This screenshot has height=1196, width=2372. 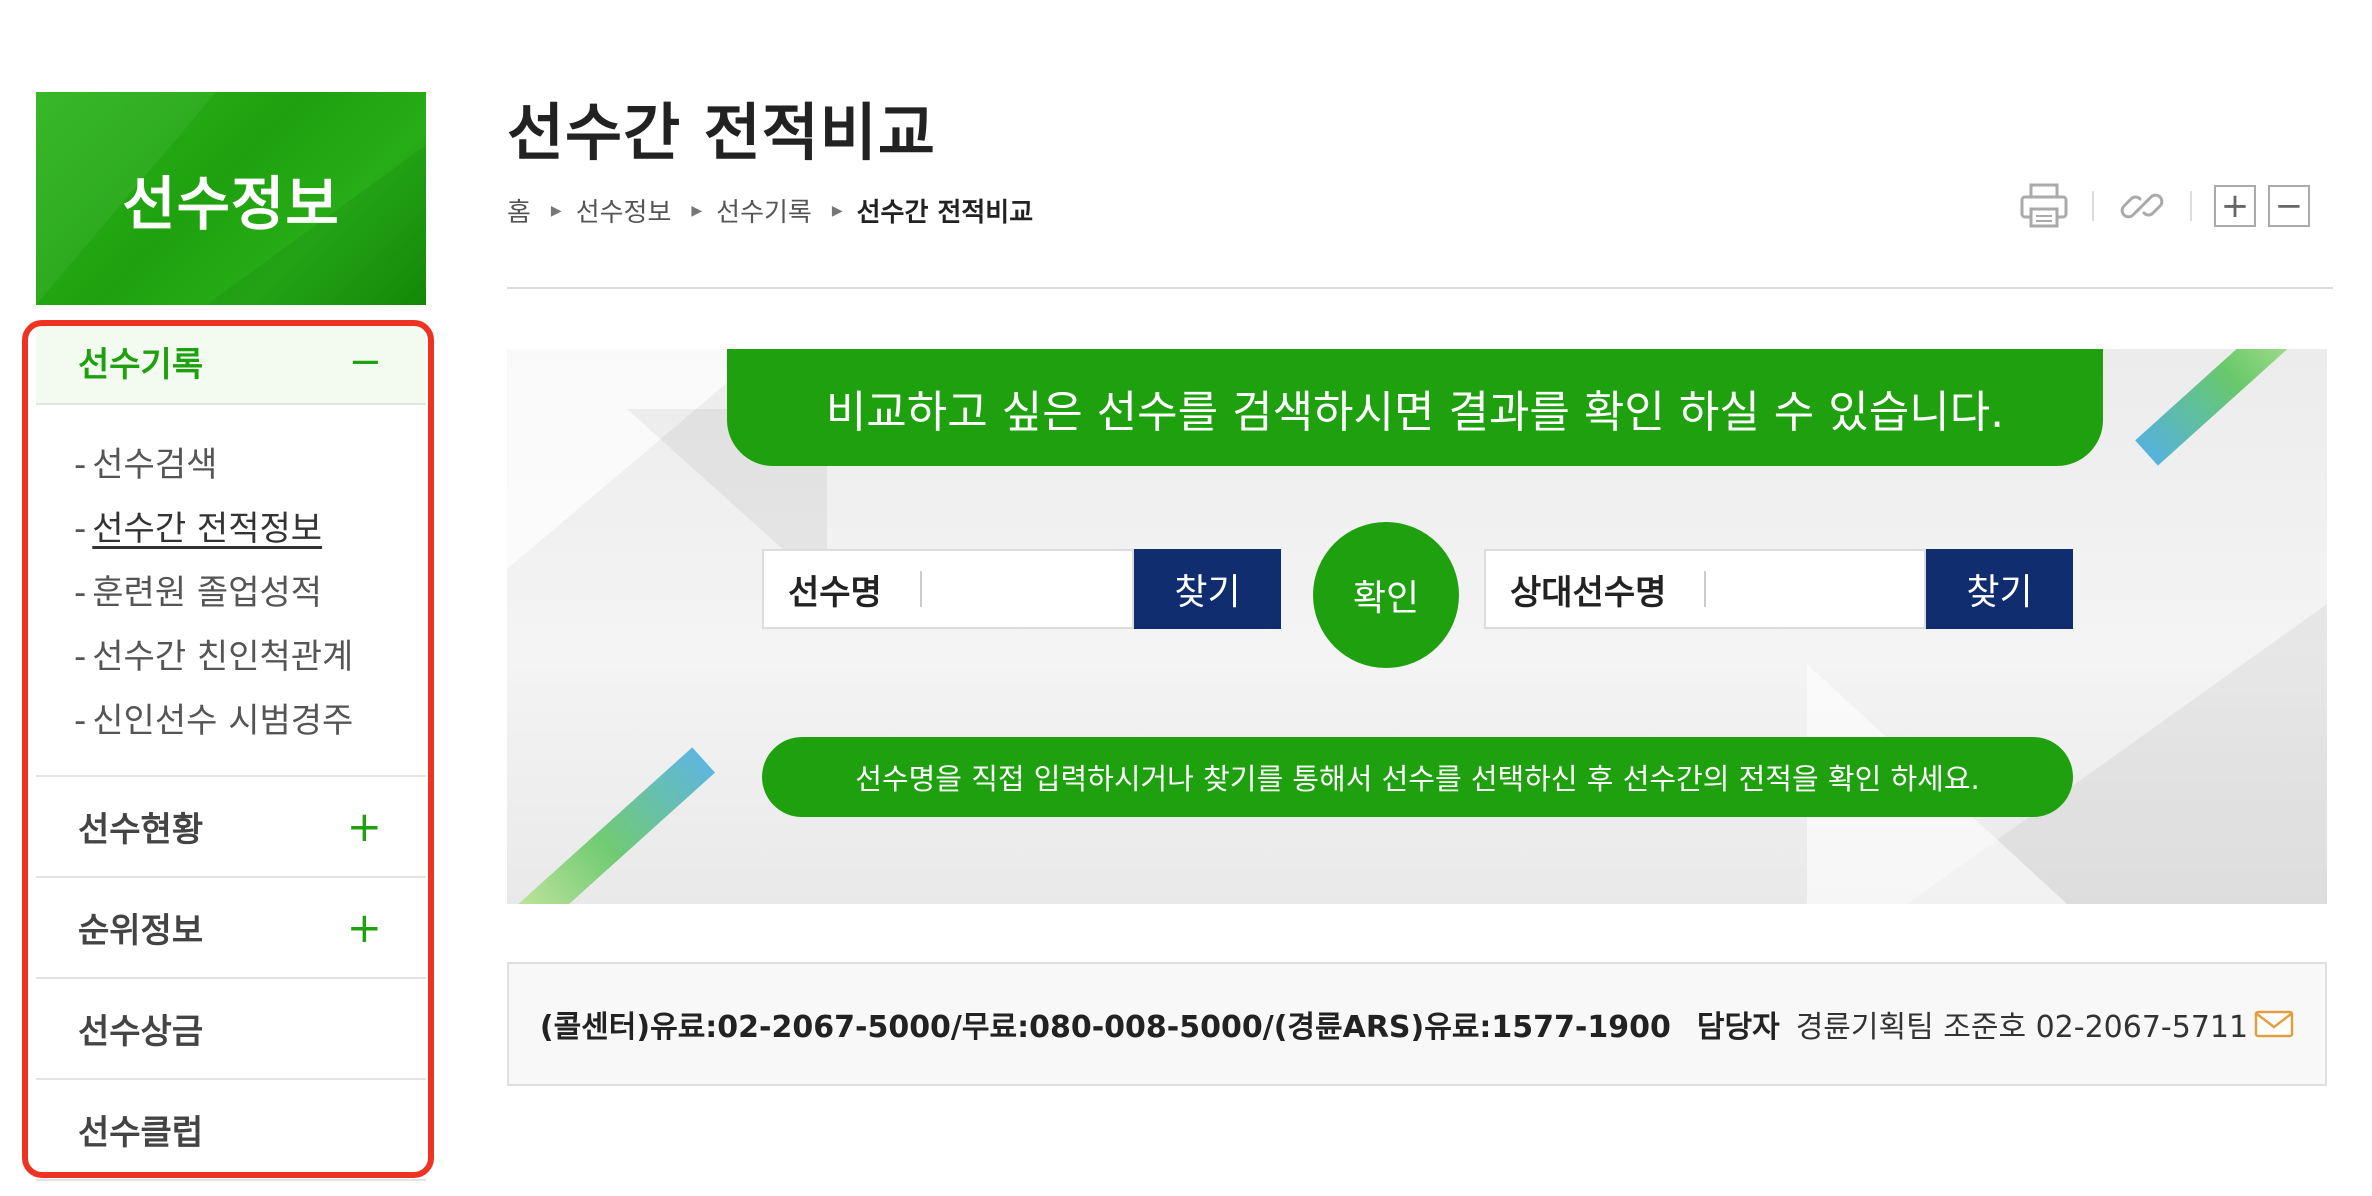 What do you see at coordinates (764, 210) in the screenshot?
I see `breadcrumb-player-records: 선수기록` at bounding box center [764, 210].